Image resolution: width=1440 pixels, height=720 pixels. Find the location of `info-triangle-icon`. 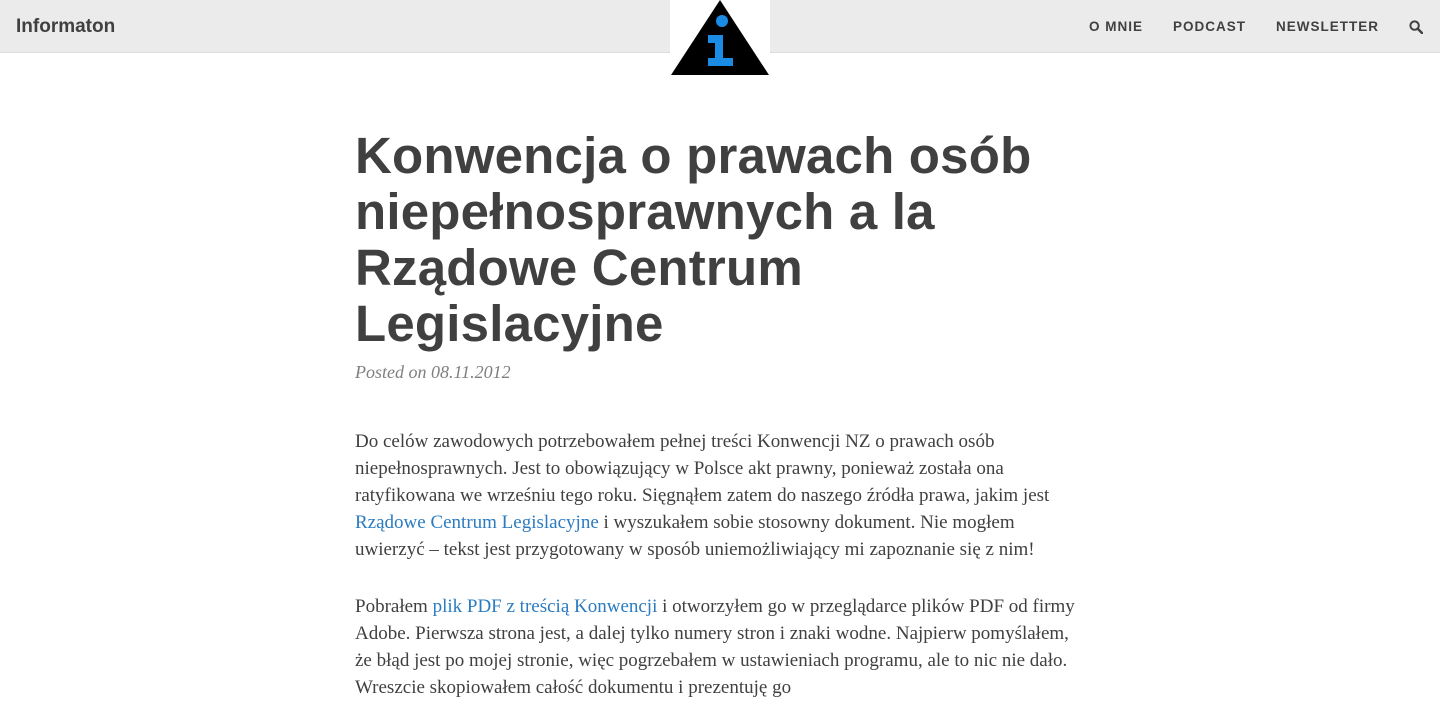

info-triangle-icon is located at coordinates (720, 37).